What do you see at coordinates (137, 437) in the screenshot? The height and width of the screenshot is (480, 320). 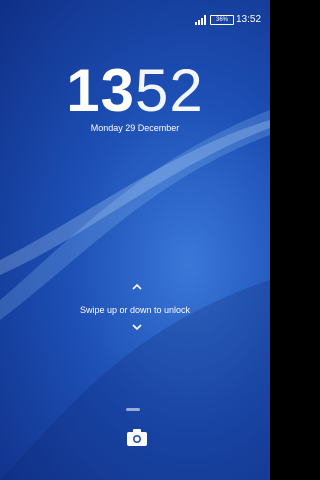 I see `camera-icon` at bounding box center [137, 437].